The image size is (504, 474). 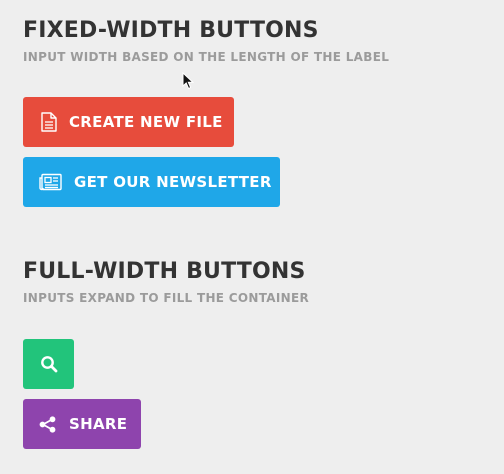 What do you see at coordinates (166, 298) in the screenshot?
I see `full-width-subheading: INPUTS EXPAND TO FILL THE CONTAINER` at bounding box center [166, 298].